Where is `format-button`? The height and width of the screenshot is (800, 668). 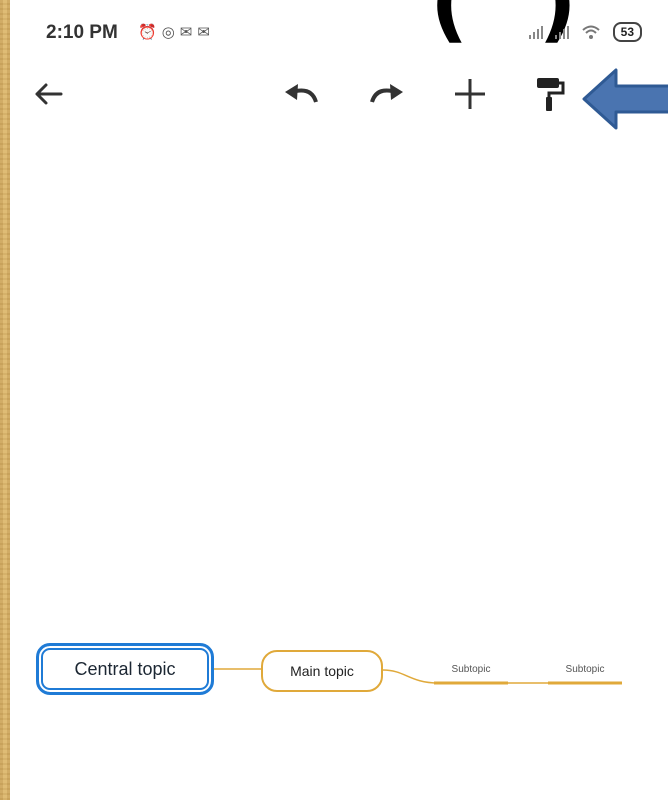
format-button is located at coordinates (550, 94).